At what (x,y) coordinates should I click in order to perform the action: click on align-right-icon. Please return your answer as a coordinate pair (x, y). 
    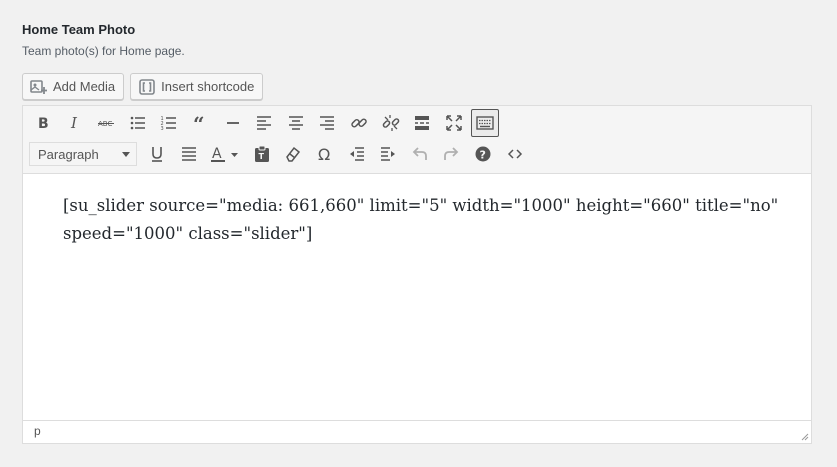
    Looking at the image, I should click on (327, 123).